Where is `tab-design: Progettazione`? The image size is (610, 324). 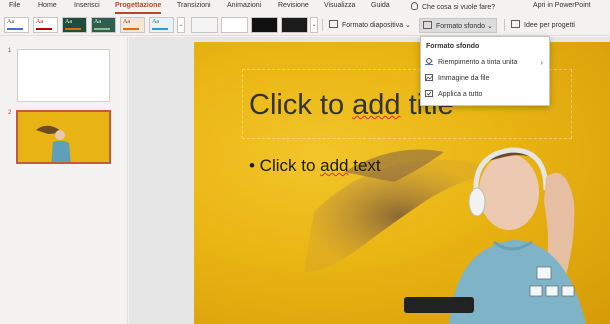
tab-design: Progettazione is located at coordinates (138, 8).